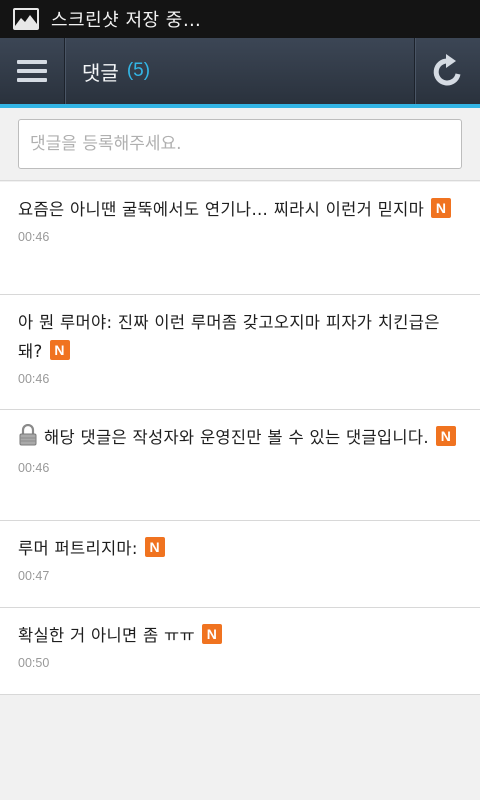 The height and width of the screenshot is (800, 480). I want to click on comment-text: 아 뭔 루머야: 진짜 이런 루머좀 갖고오지마 피자가 치킨급은 돼? N, so click(240, 337).